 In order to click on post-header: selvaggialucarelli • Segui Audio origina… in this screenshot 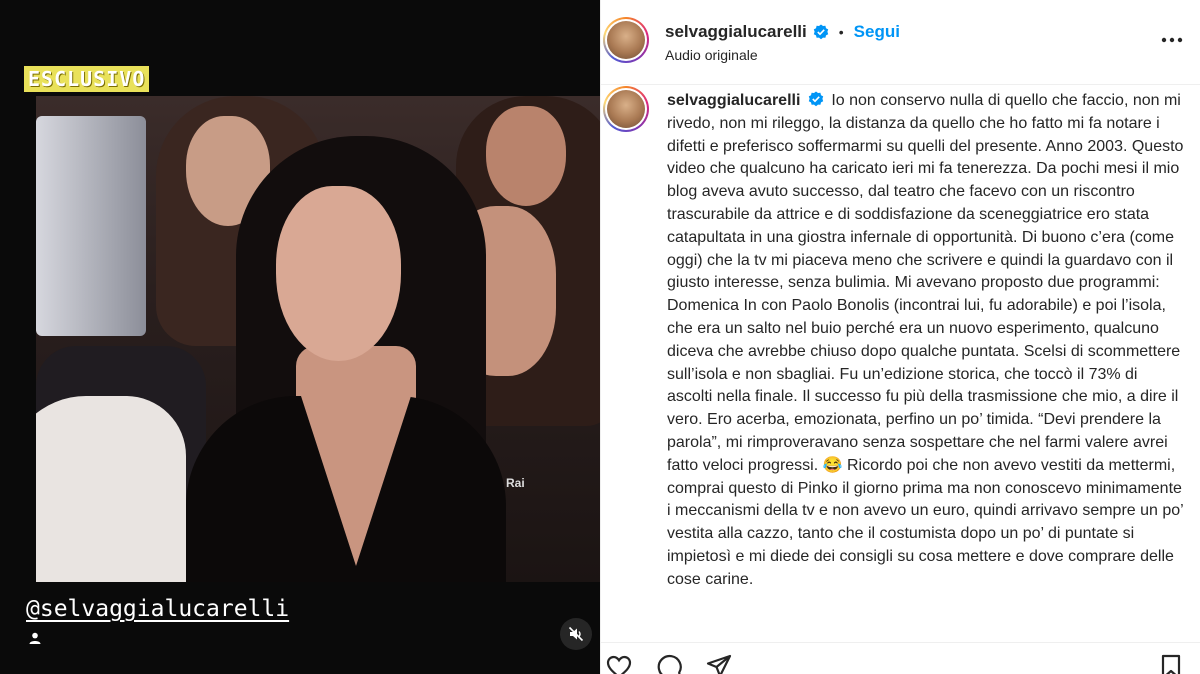, I will do `click(900, 42)`.